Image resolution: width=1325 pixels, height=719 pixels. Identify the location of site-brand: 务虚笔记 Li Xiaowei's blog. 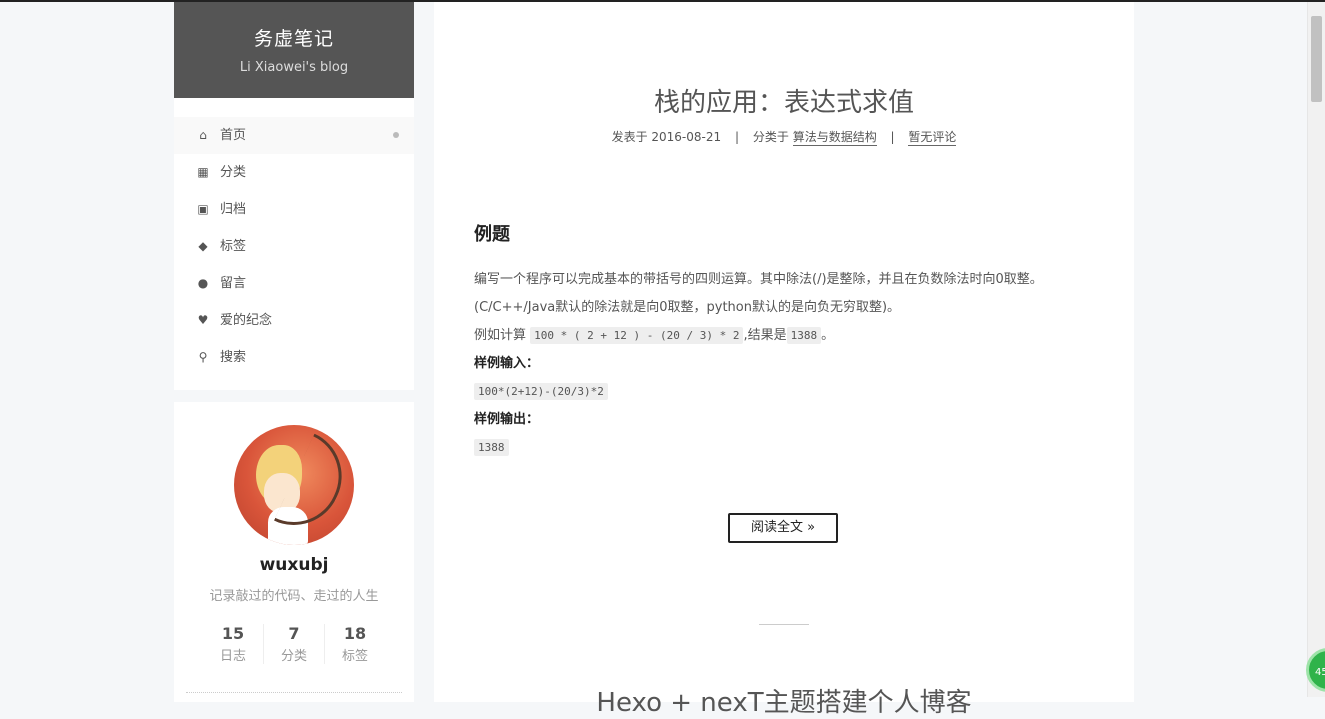
(294, 50).